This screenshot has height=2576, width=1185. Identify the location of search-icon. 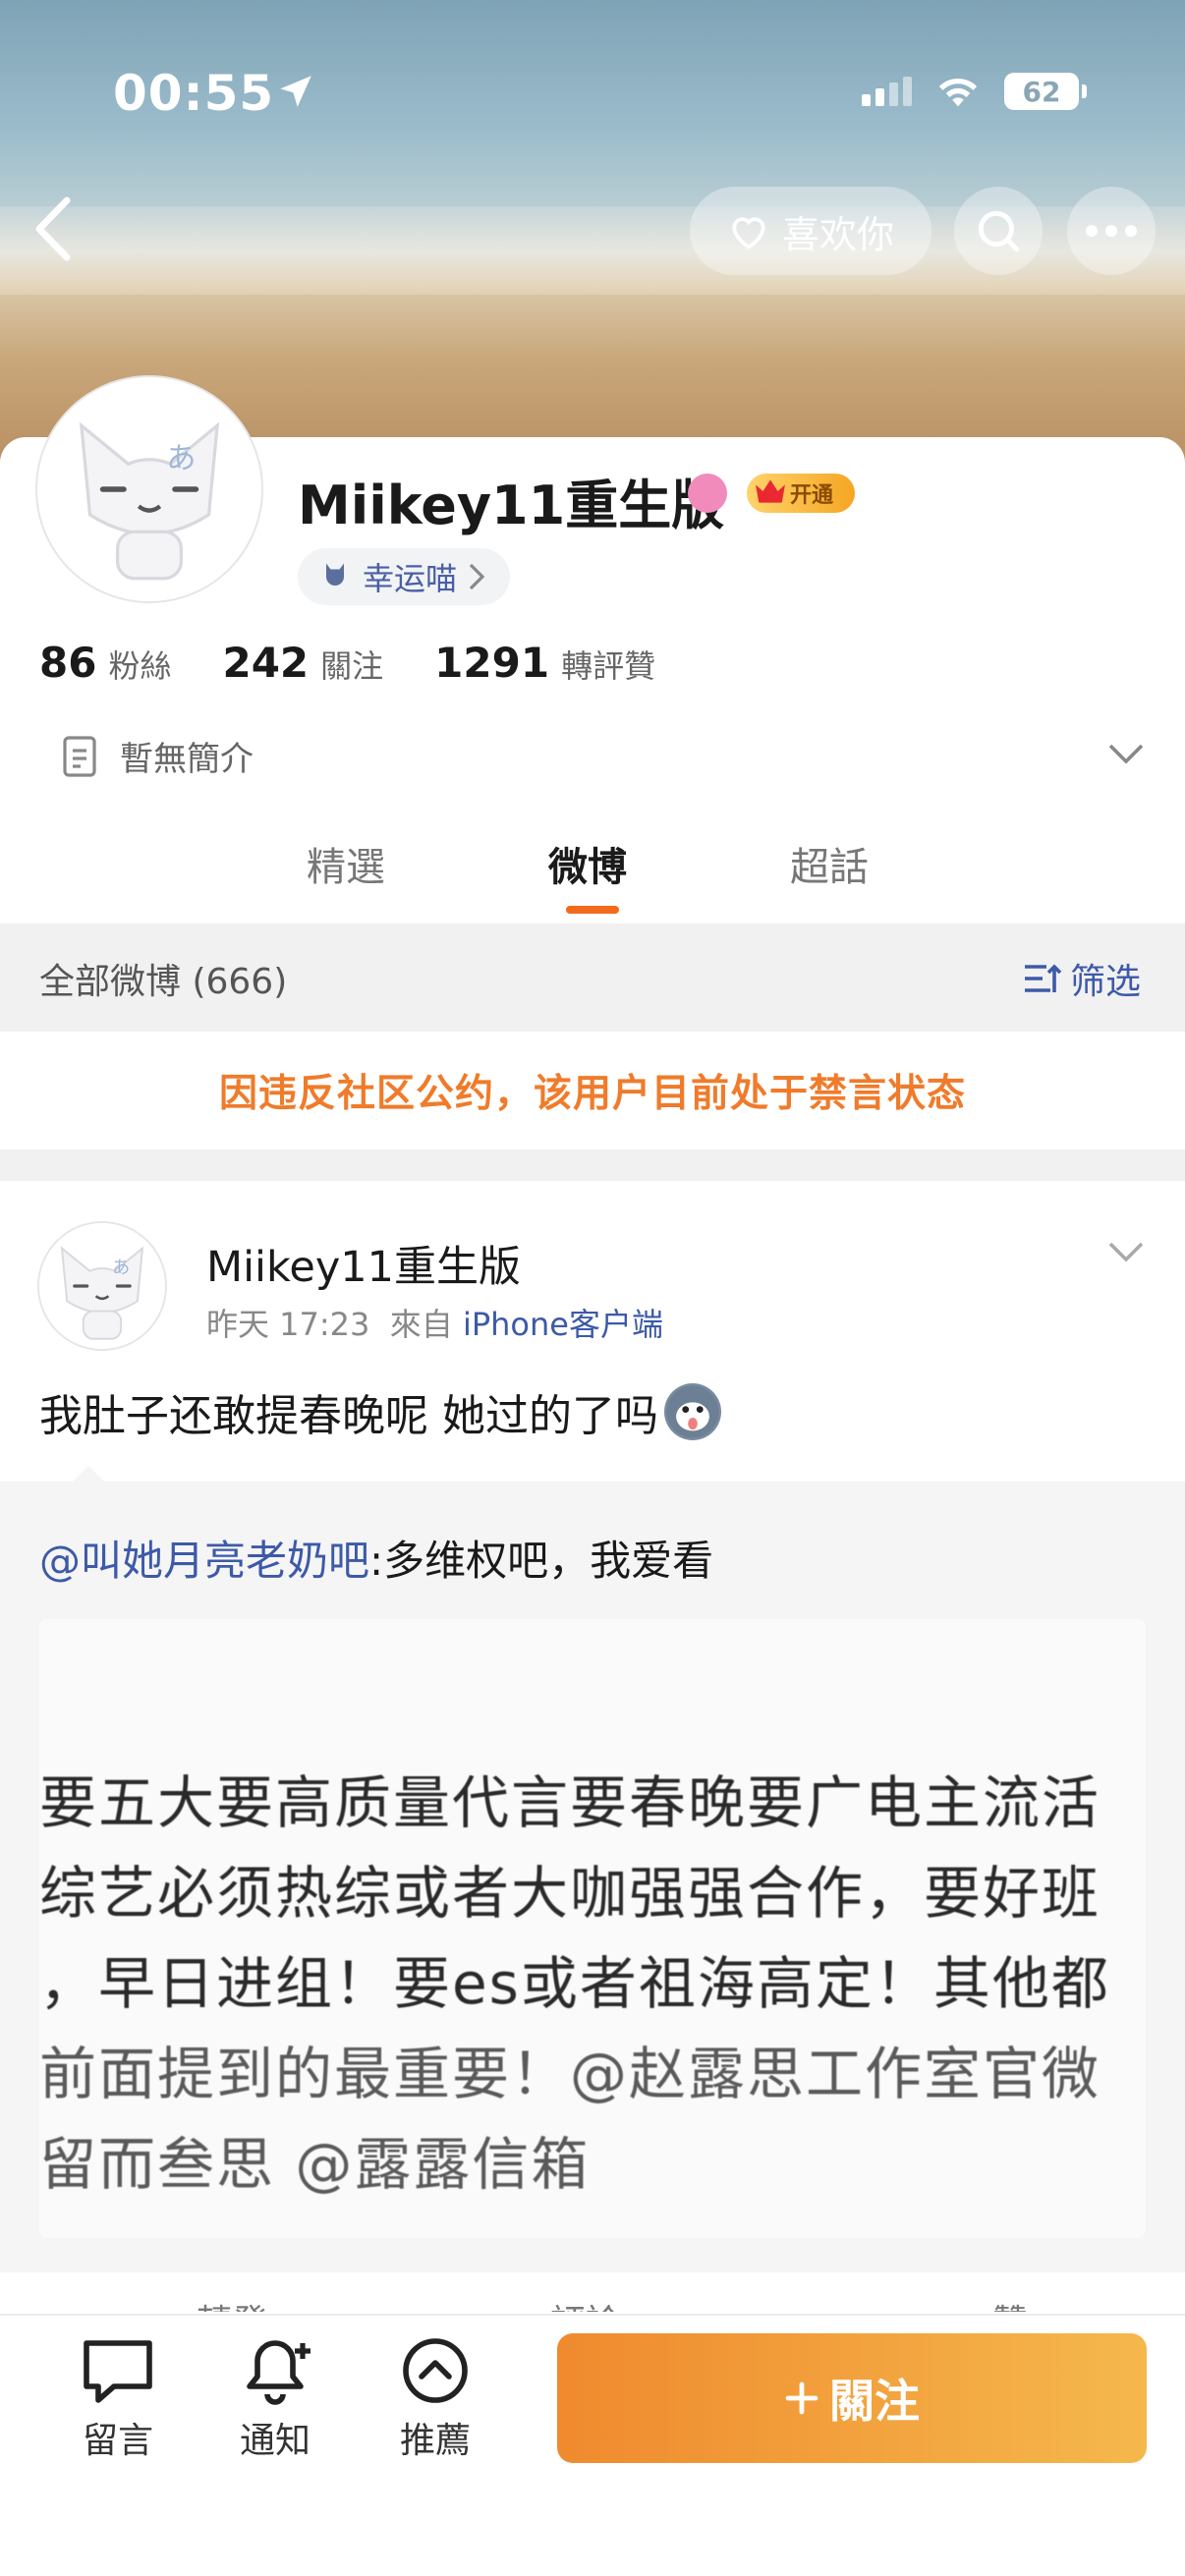
(999, 231).